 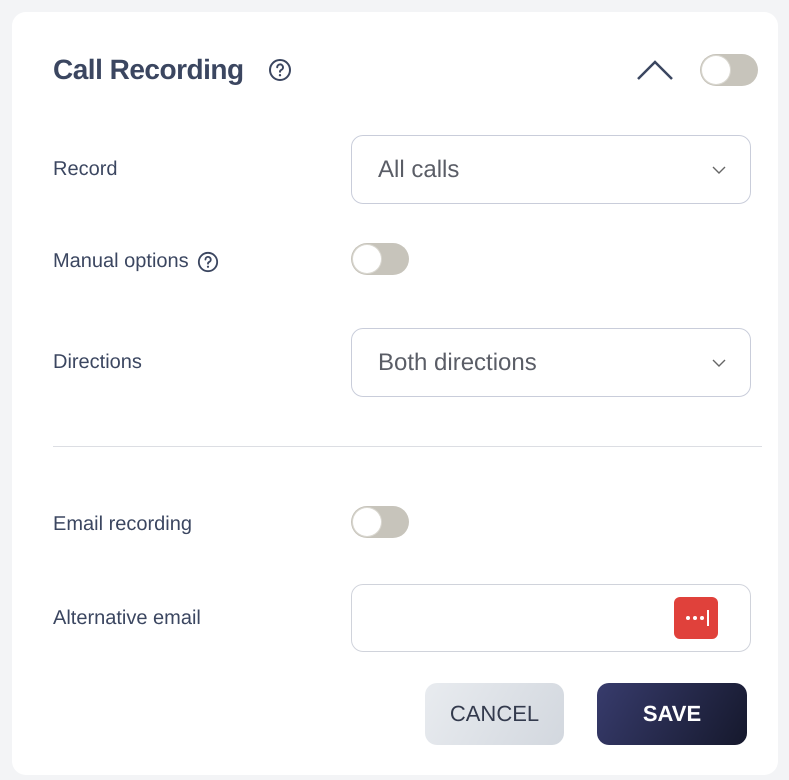 I want to click on chevron-up-icon, so click(x=655, y=70).